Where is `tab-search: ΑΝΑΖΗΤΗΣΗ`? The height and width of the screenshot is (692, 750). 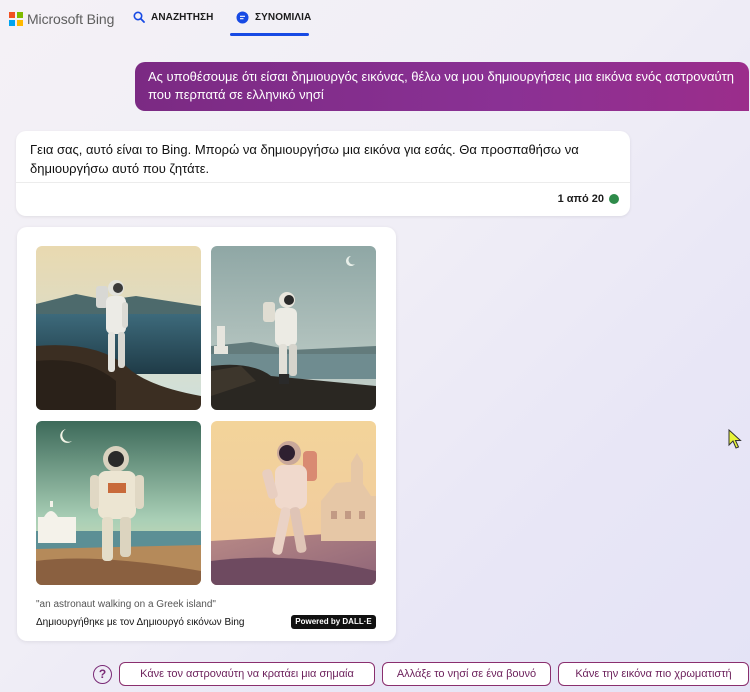
tab-search: ΑΝΑΖΗΤΗΣΗ is located at coordinates (173, 17).